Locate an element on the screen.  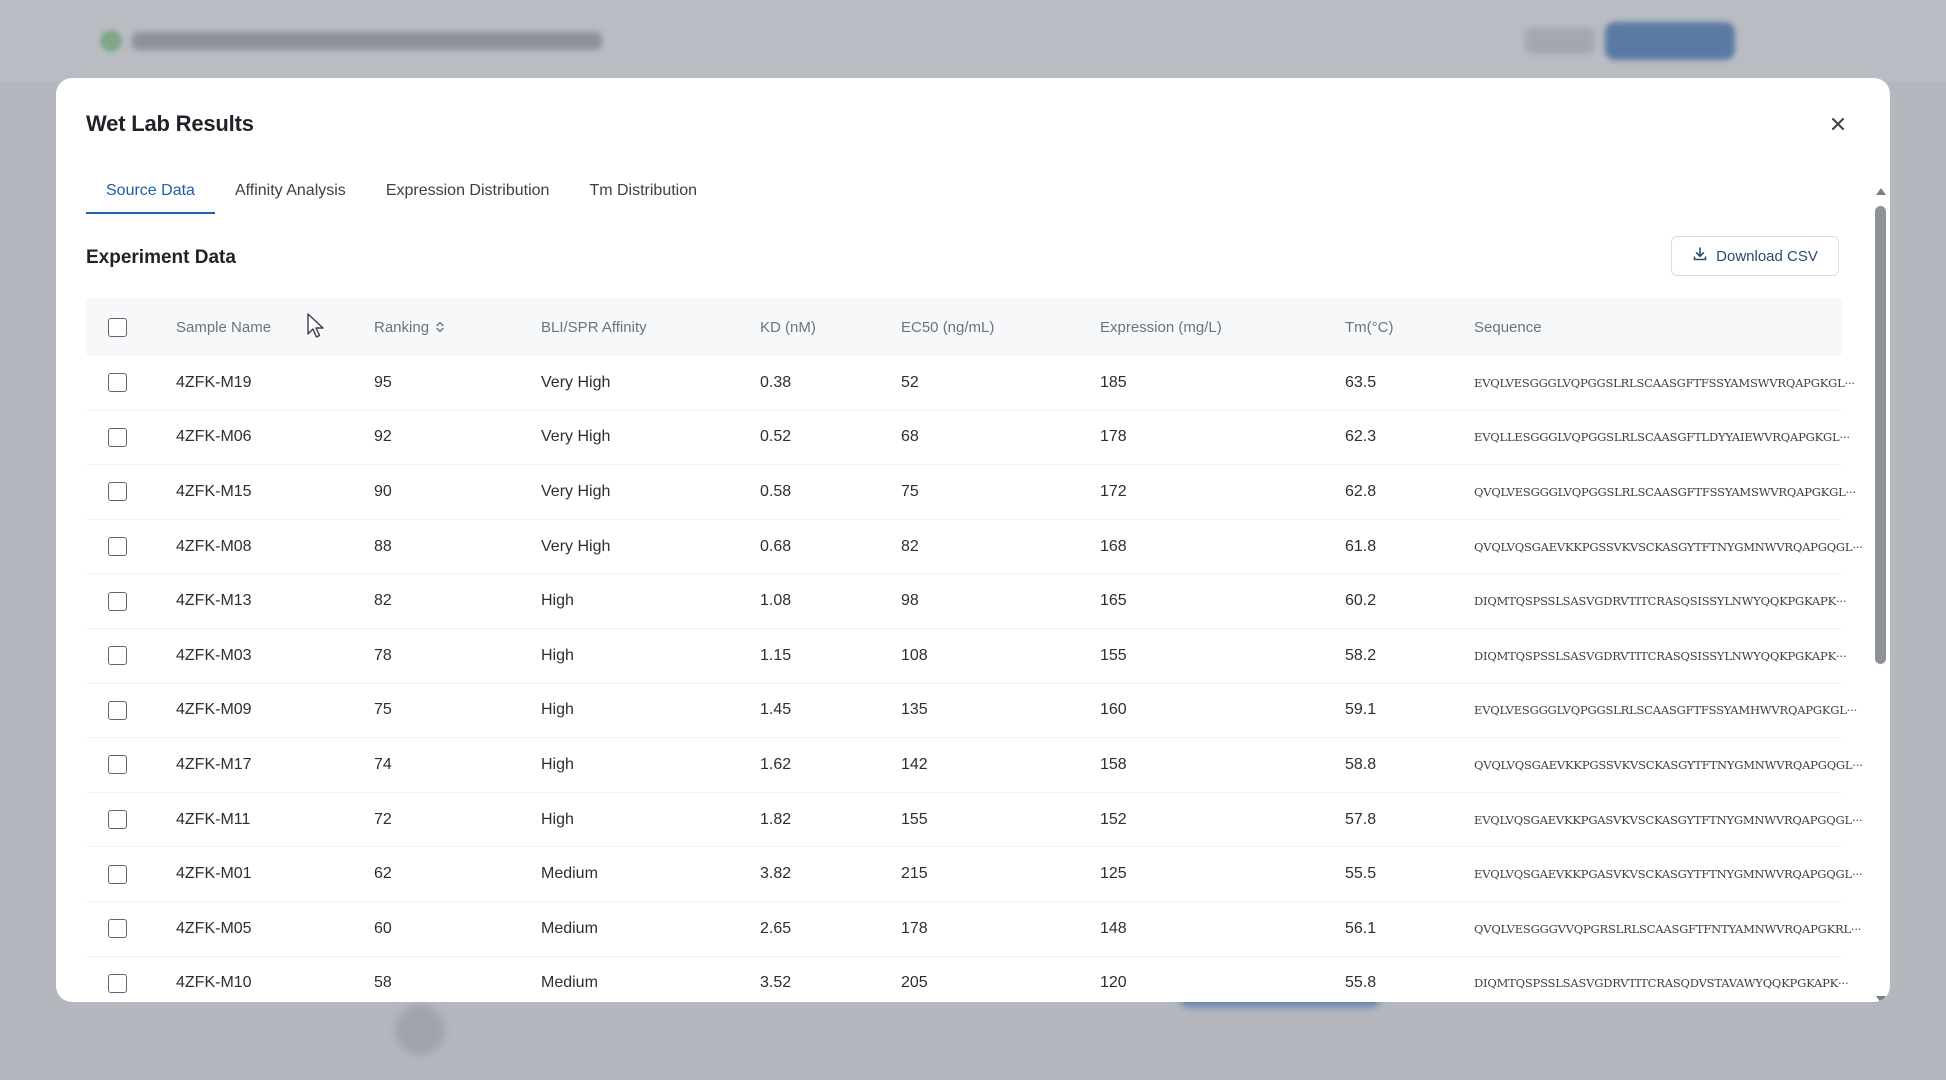
expression-cell: 185 is located at coordinates (1113, 382).